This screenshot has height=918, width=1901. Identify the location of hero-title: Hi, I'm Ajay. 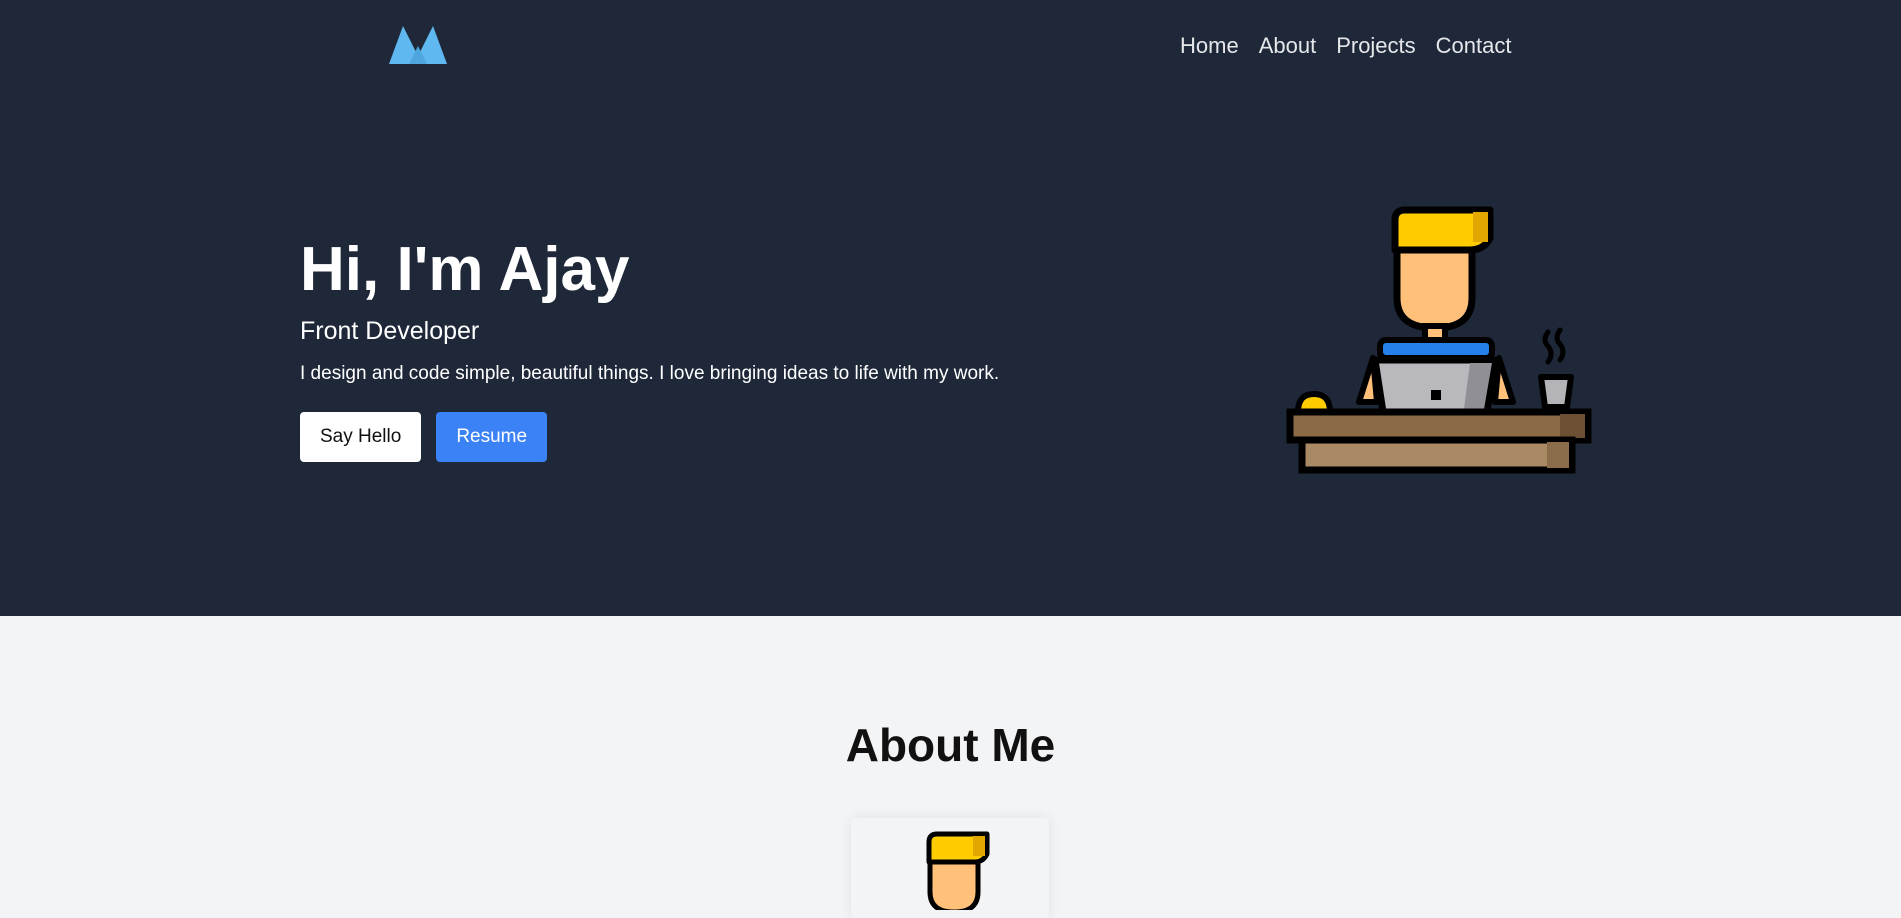
(465, 269).